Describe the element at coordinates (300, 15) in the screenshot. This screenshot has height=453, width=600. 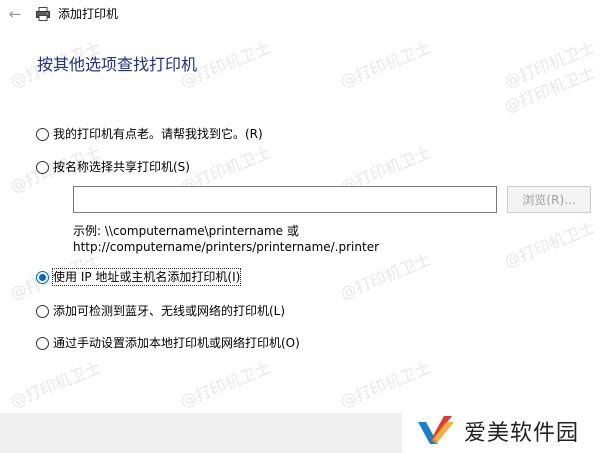
I see `title-bar: ← 添加打印机` at that location.